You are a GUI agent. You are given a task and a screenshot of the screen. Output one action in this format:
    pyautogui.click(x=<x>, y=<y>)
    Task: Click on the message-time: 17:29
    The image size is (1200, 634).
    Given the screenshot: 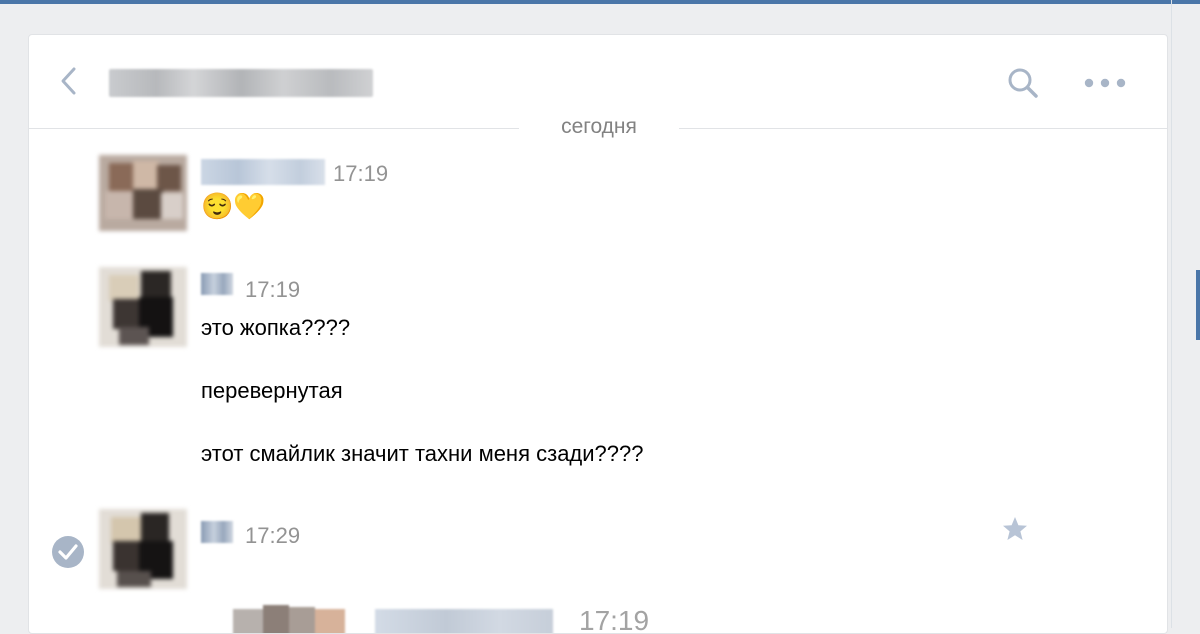 What is the action you would take?
    pyautogui.click(x=272, y=536)
    